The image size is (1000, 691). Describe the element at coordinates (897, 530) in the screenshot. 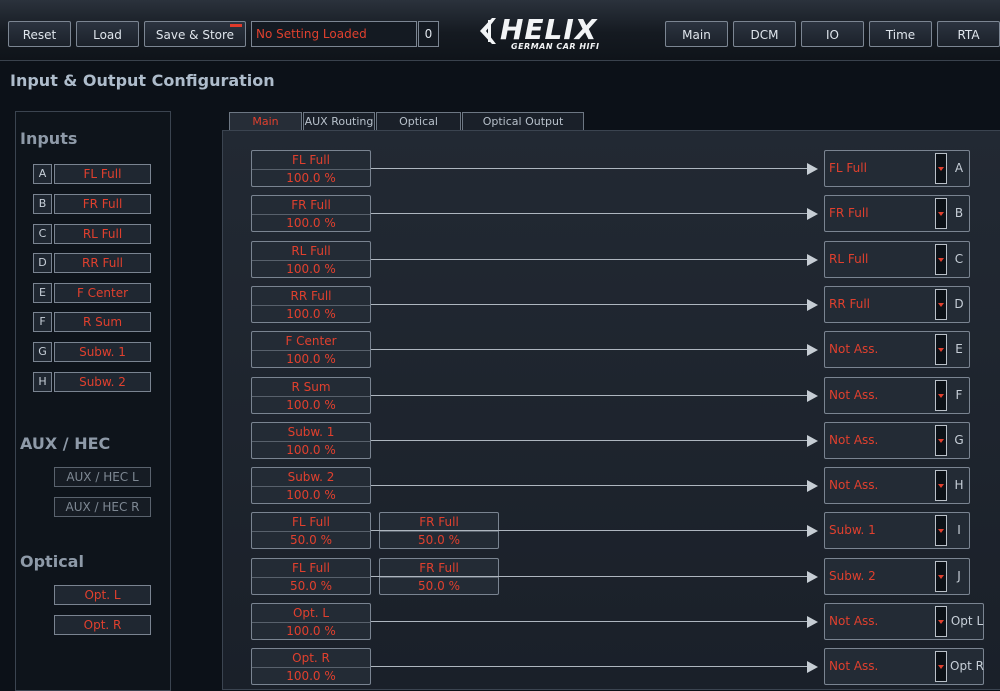

I see `output-channel-select: Subw. 1 I` at that location.